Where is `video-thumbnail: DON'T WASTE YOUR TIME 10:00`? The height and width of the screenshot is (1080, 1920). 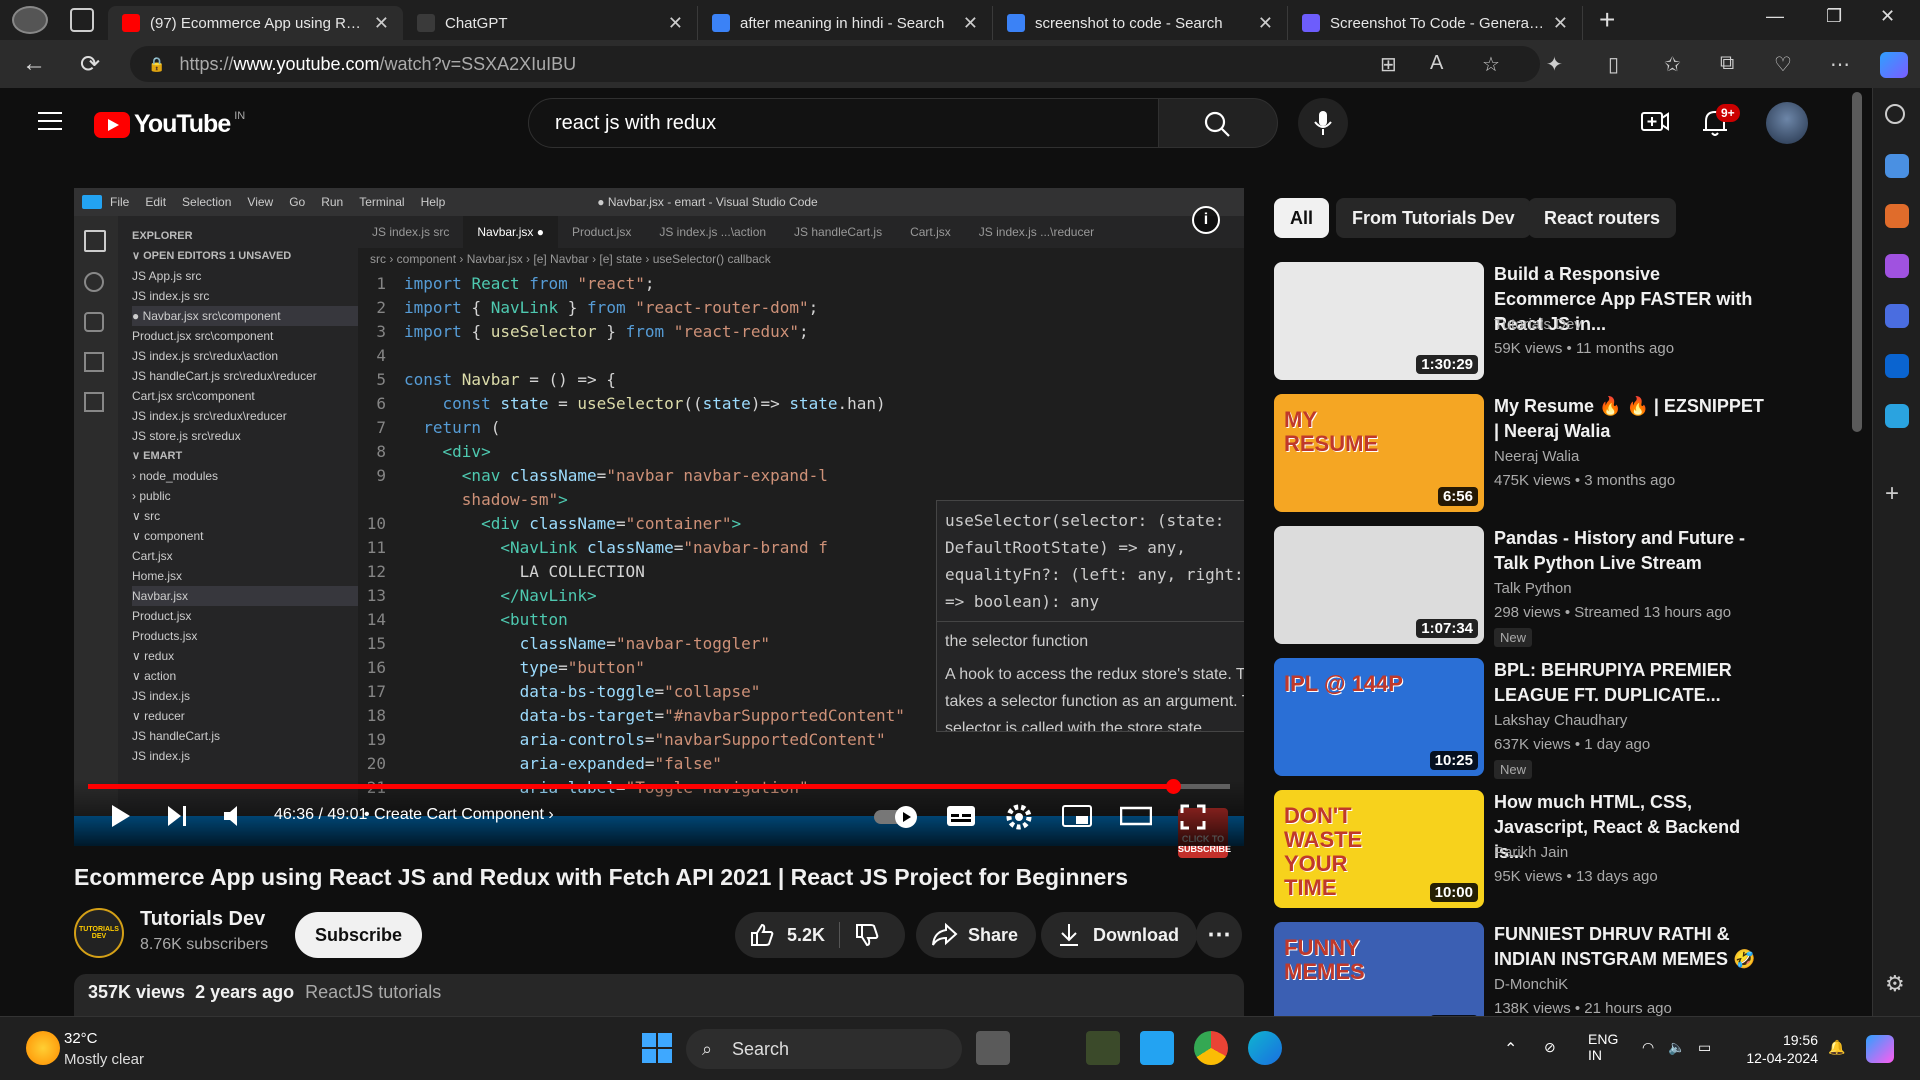 video-thumbnail: DON'T WASTE YOUR TIME 10:00 is located at coordinates (1379, 849).